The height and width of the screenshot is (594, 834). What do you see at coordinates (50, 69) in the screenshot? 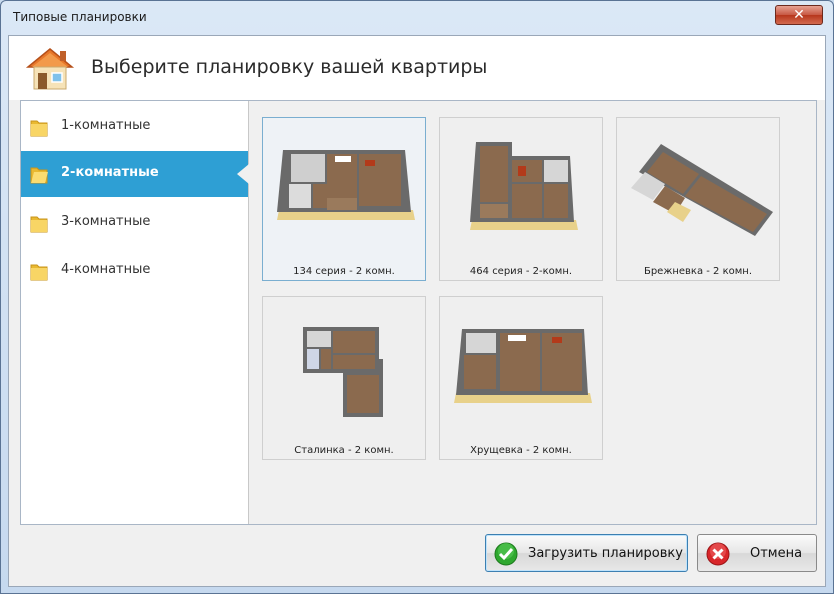
I see `house-icon` at bounding box center [50, 69].